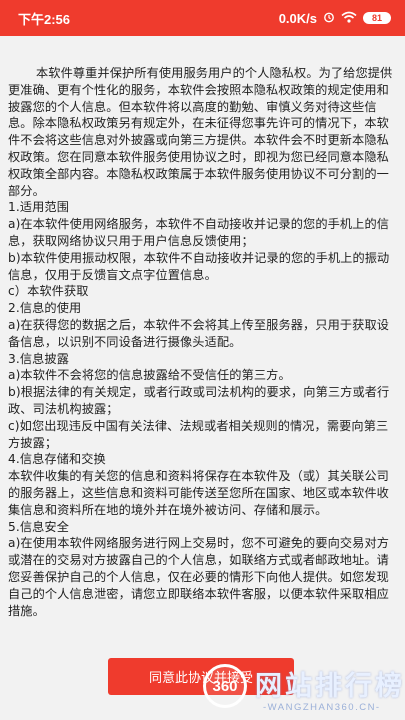 This screenshot has width=405, height=720. Describe the element at coordinates (57, 459) in the screenshot. I see `privacy-line: 4.信息存储和交换` at that location.